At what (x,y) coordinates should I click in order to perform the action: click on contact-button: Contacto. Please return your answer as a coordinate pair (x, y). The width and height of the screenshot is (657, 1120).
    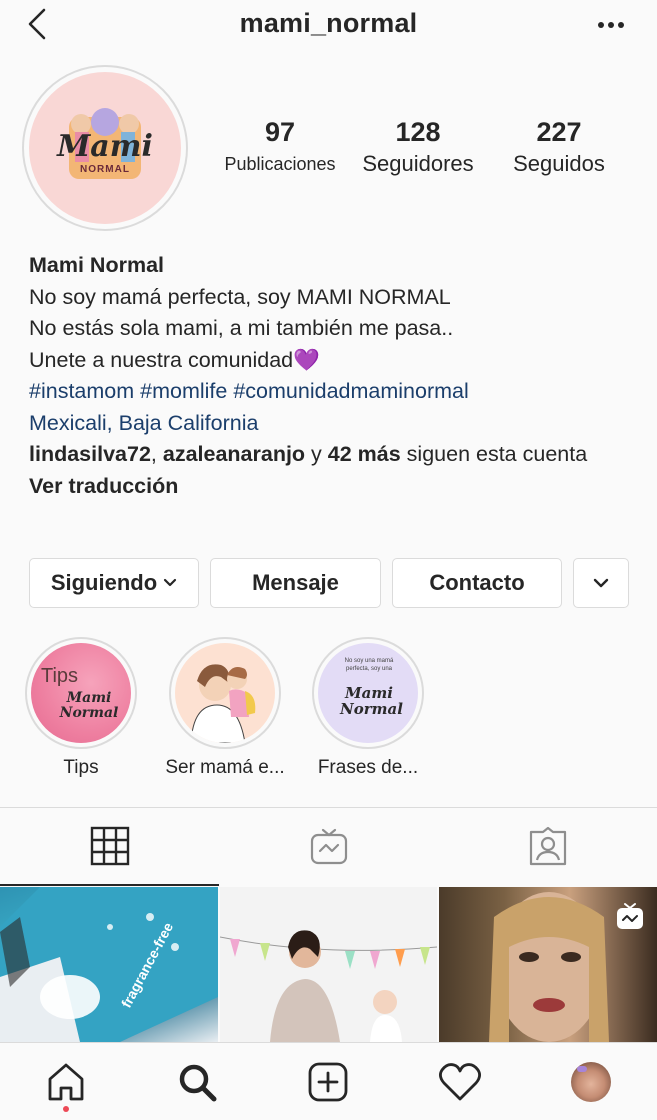
    Looking at the image, I should click on (477, 583).